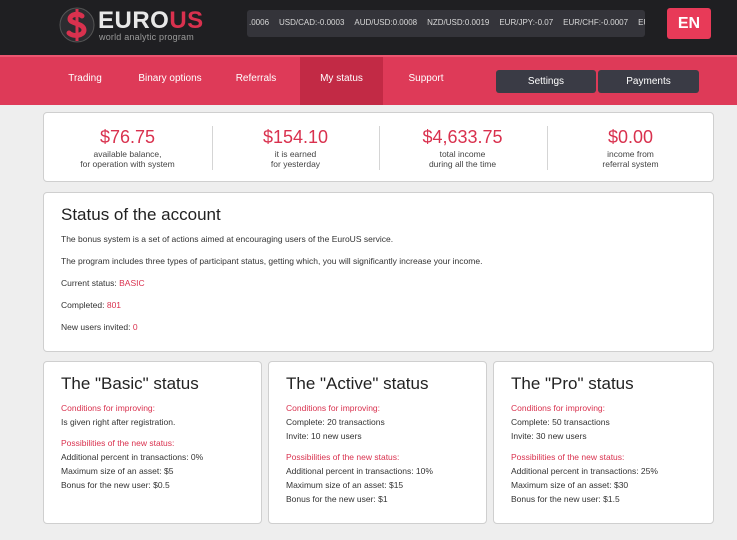 The image size is (737, 540). Describe the element at coordinates (357, 383) in the screenshot. I see `status-card-title: The "Active" status` at that location.